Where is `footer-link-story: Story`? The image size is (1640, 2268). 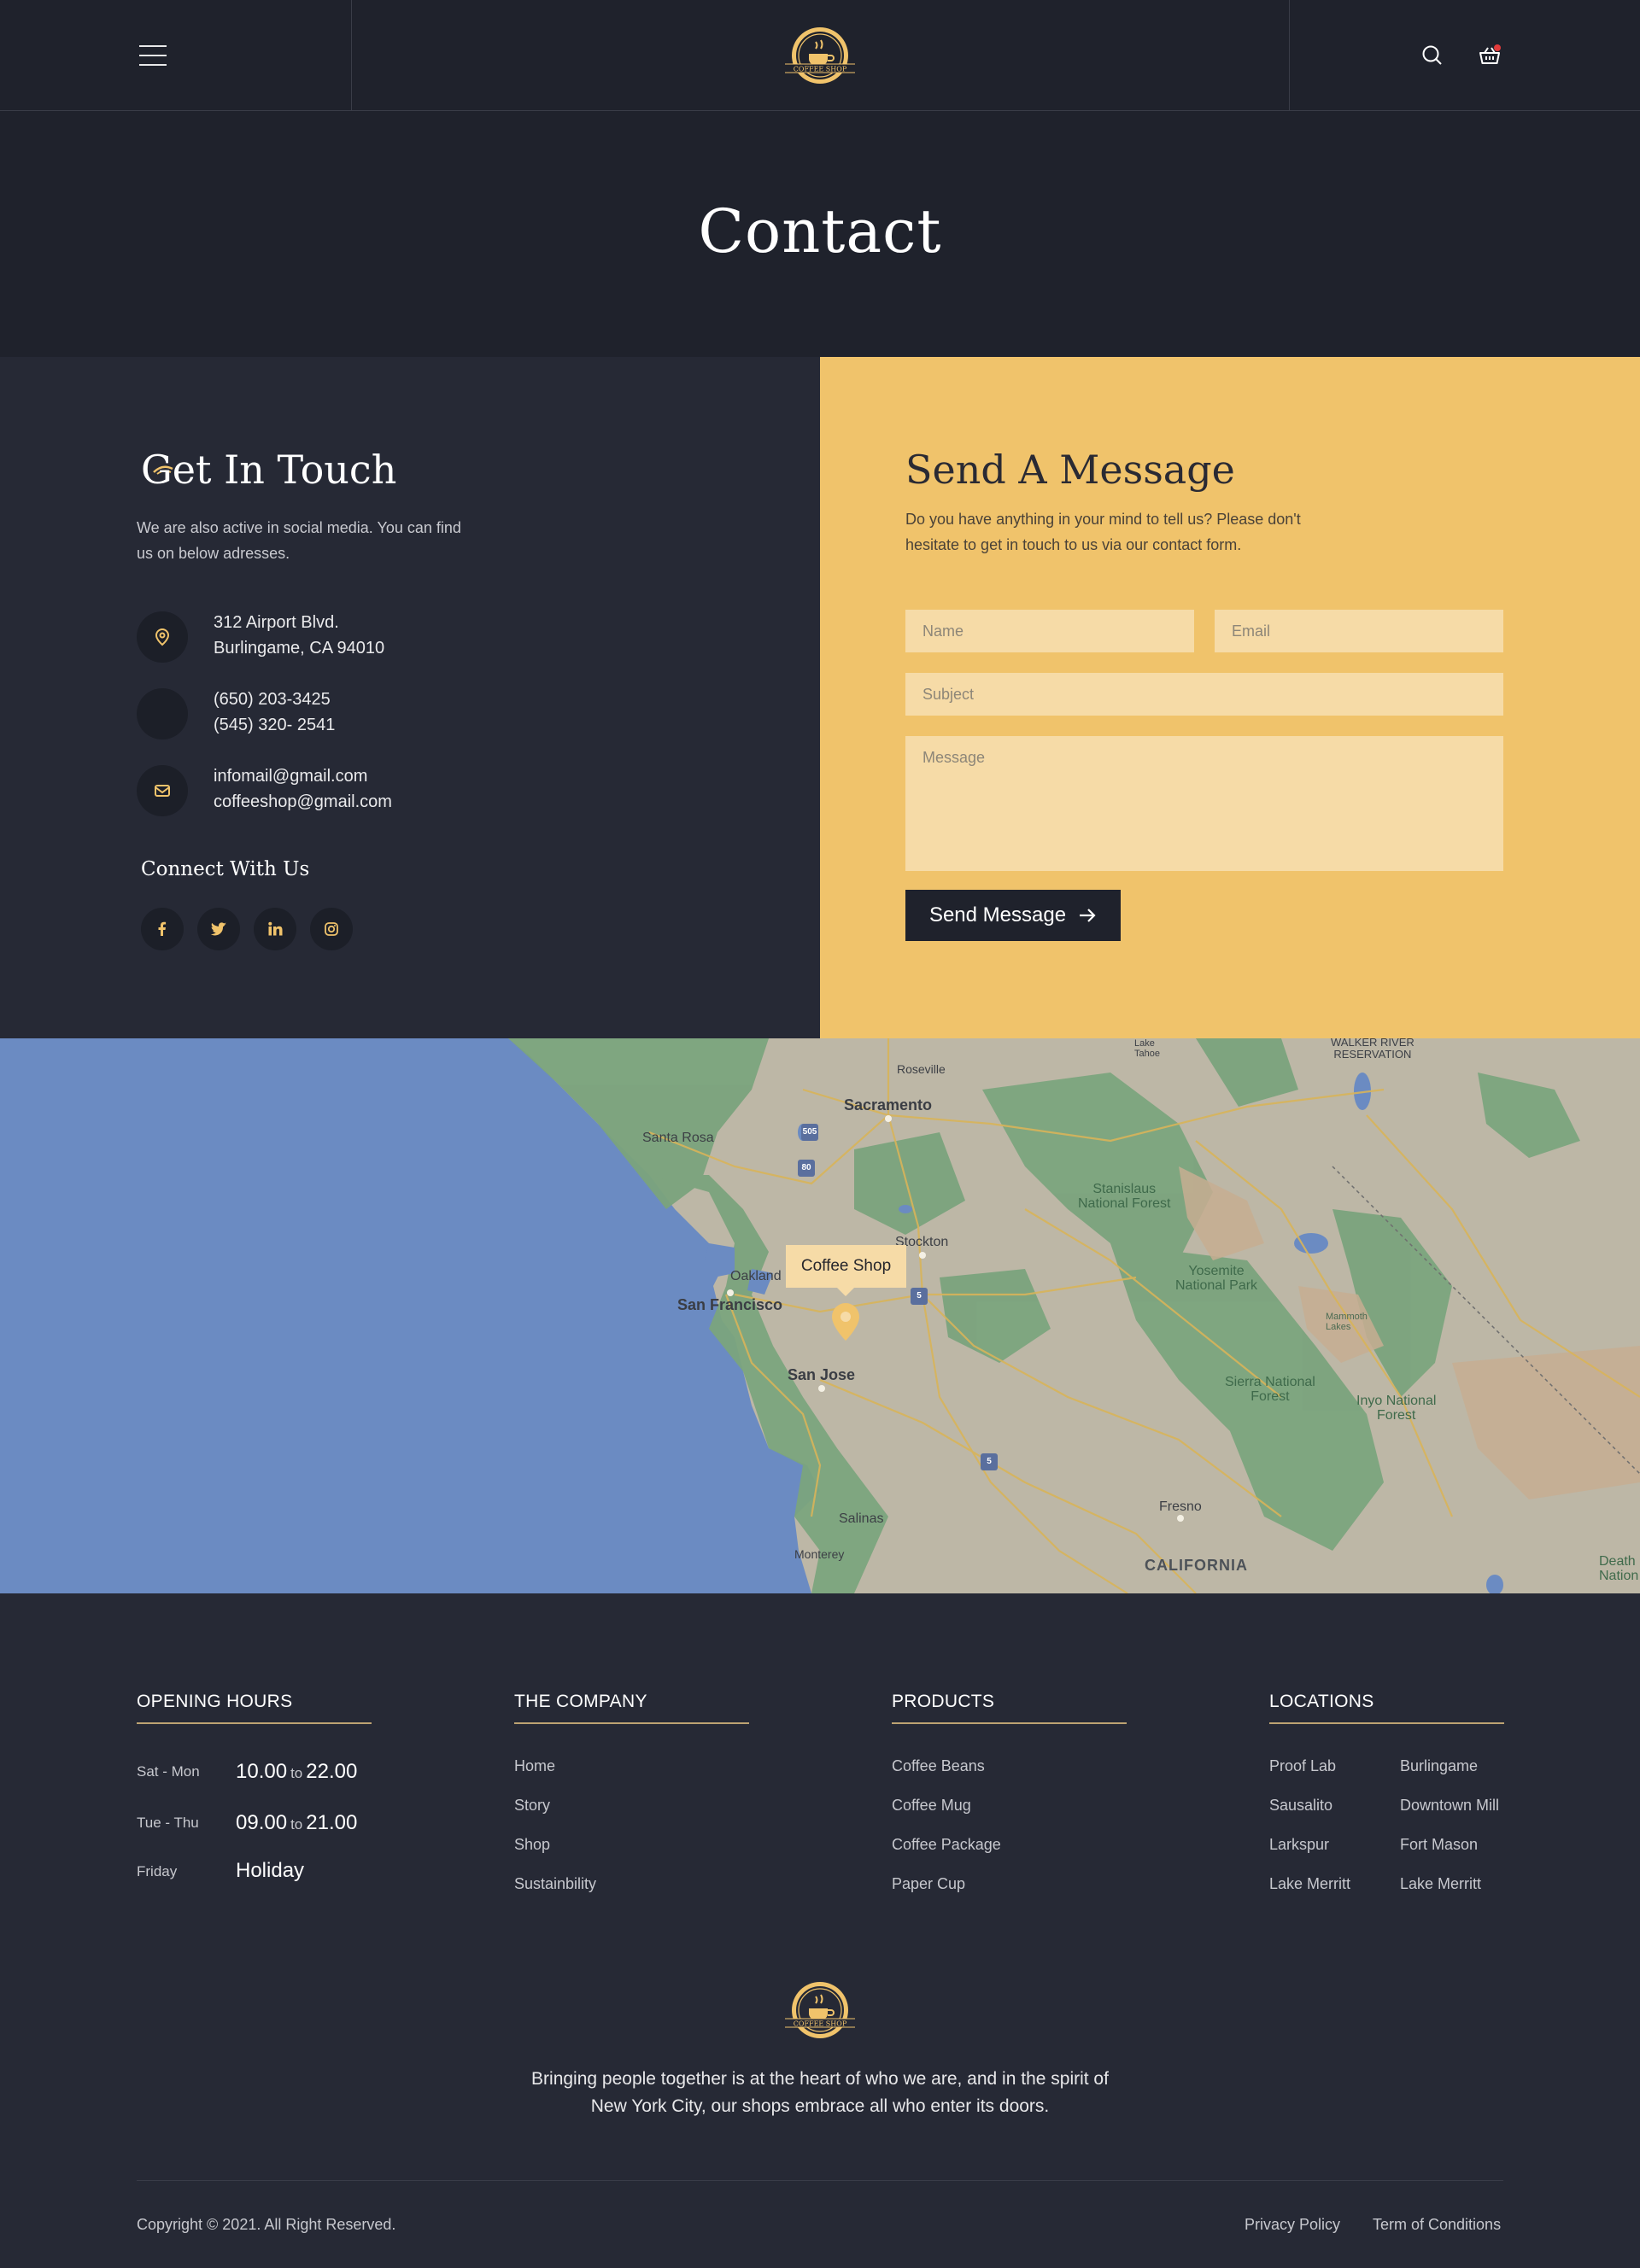
footer-link-story: Story is located at coordinates (532, 1806).